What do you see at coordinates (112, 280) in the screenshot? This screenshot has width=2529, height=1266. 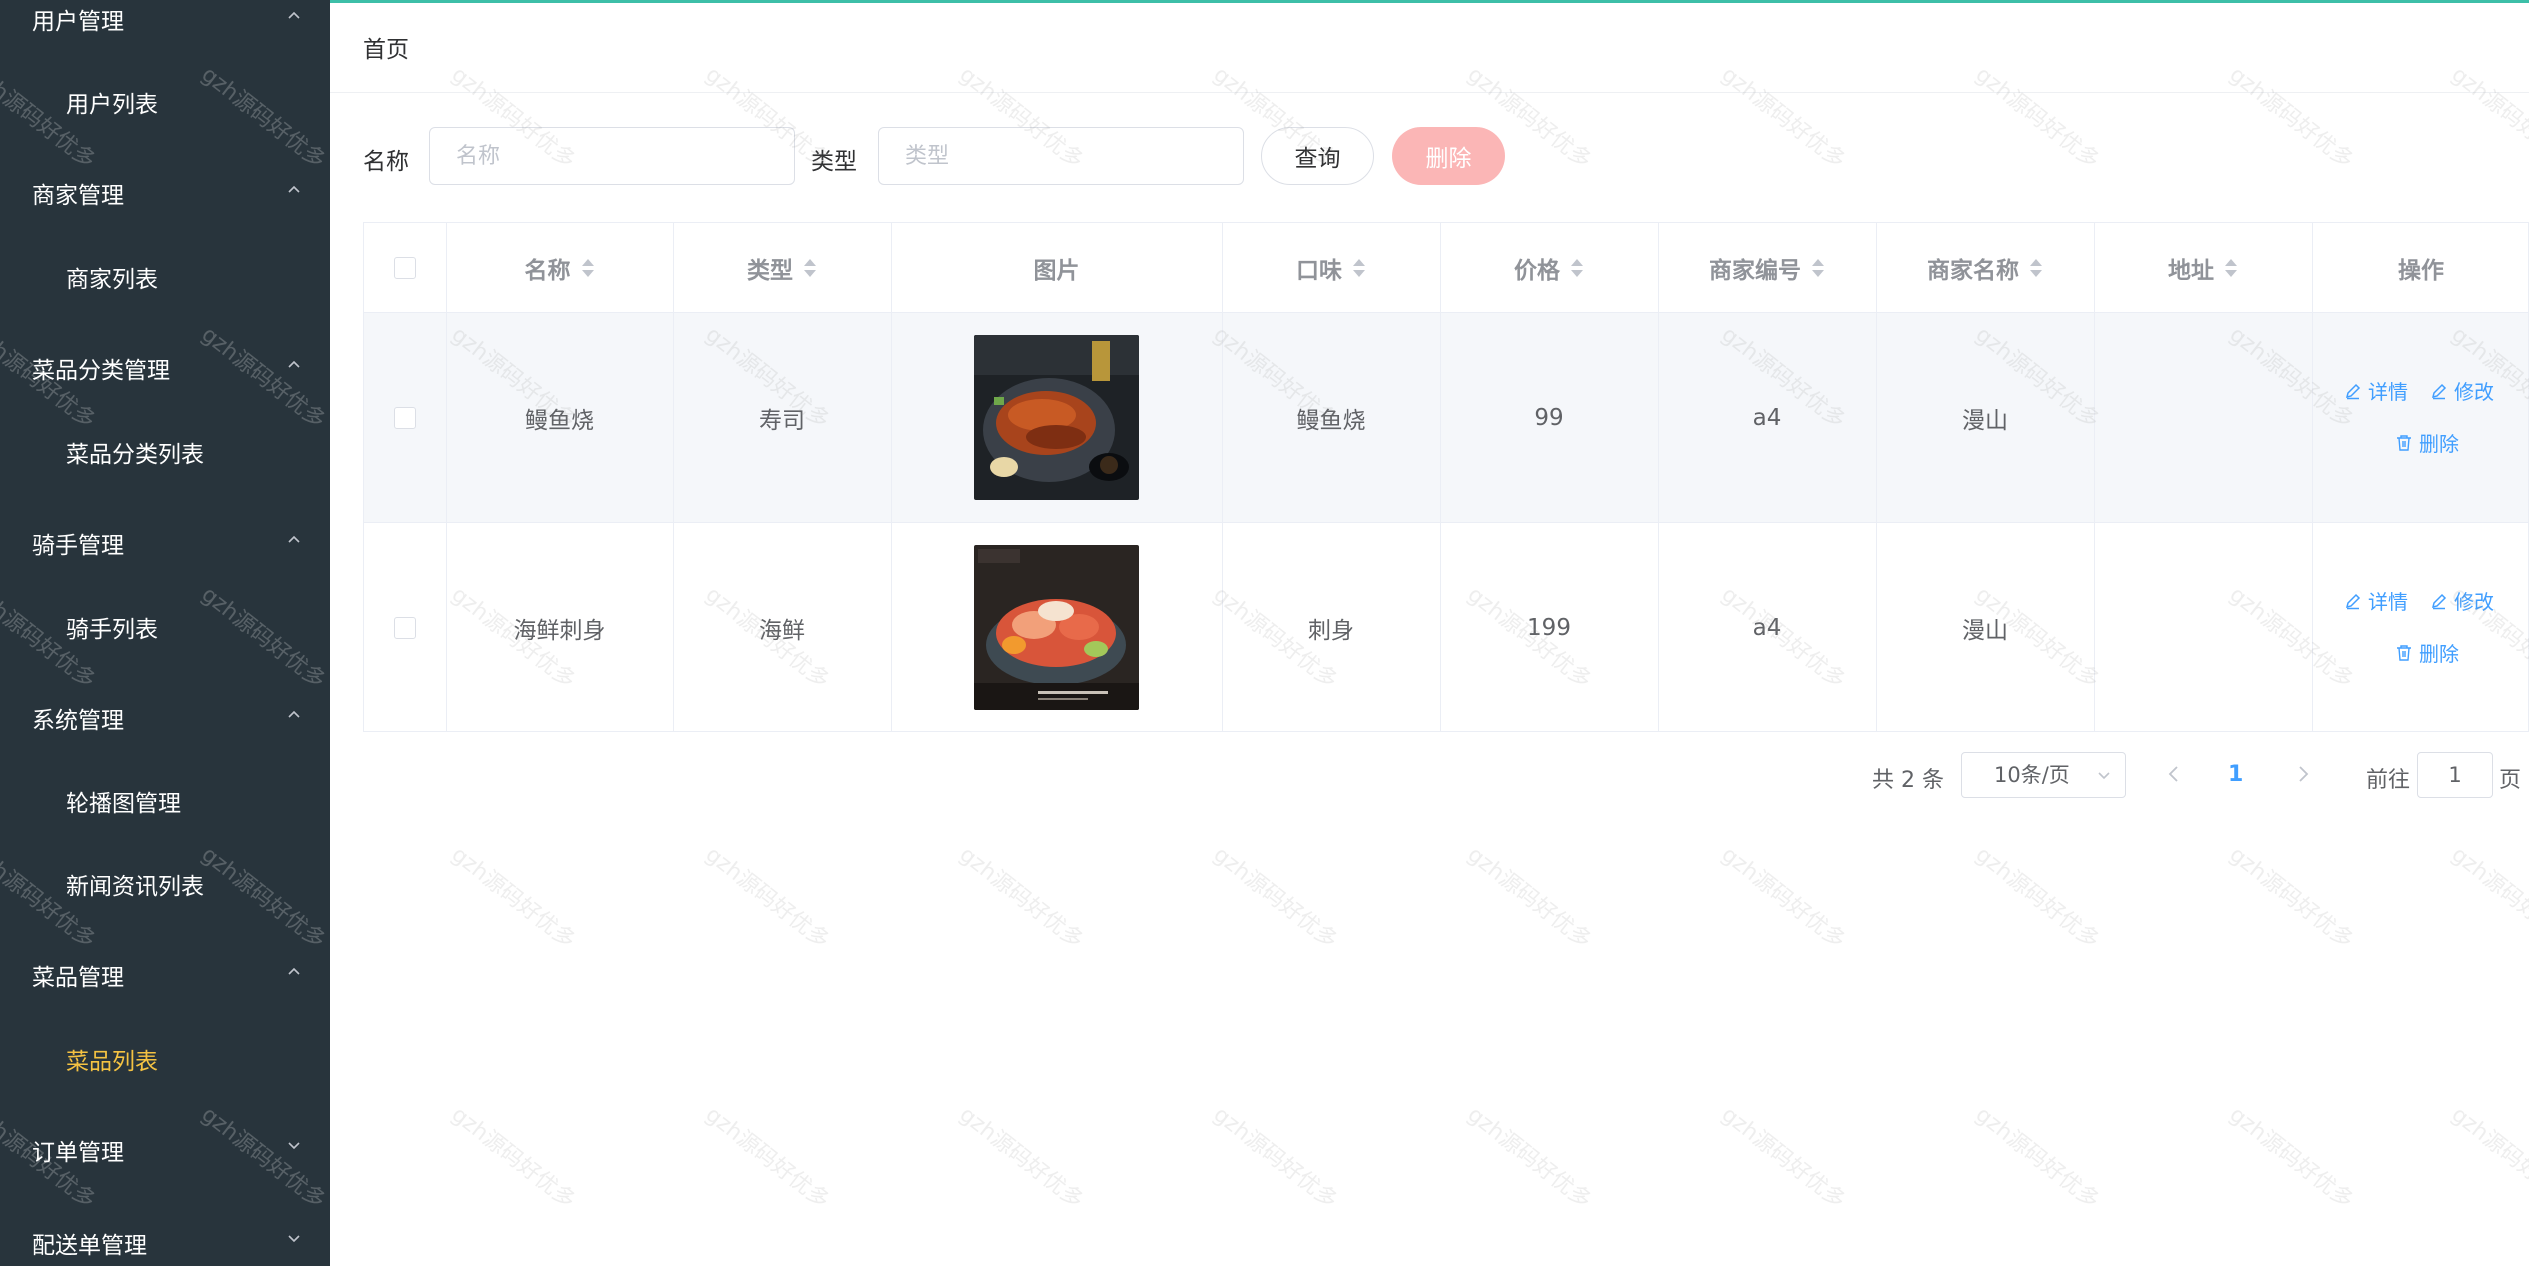 I see `sidebar-item-merchant-list: 商家列表` at bounding box center [112, 280].